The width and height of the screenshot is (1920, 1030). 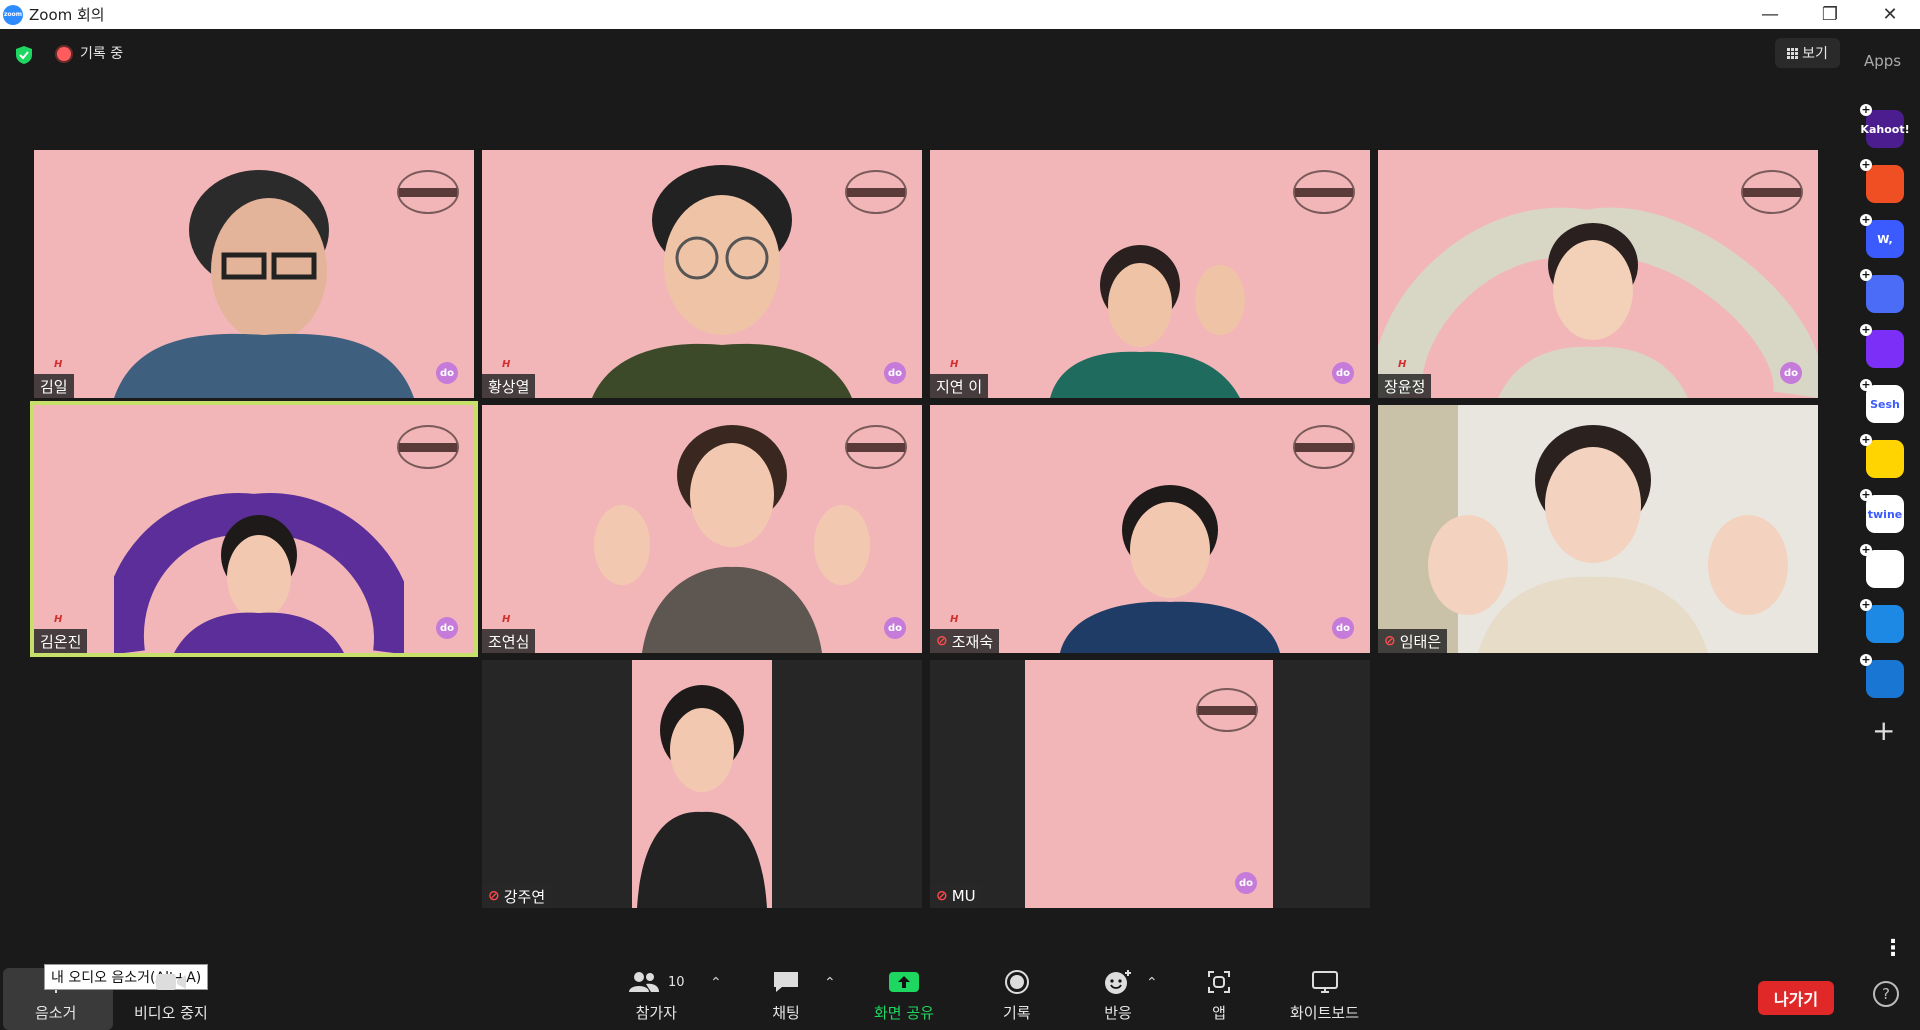 What do you see at coordinates (716, 983) in the screenshot?
I see `participants-options-chevron-up-icon: ⌃` at bounding box center [716, 983].